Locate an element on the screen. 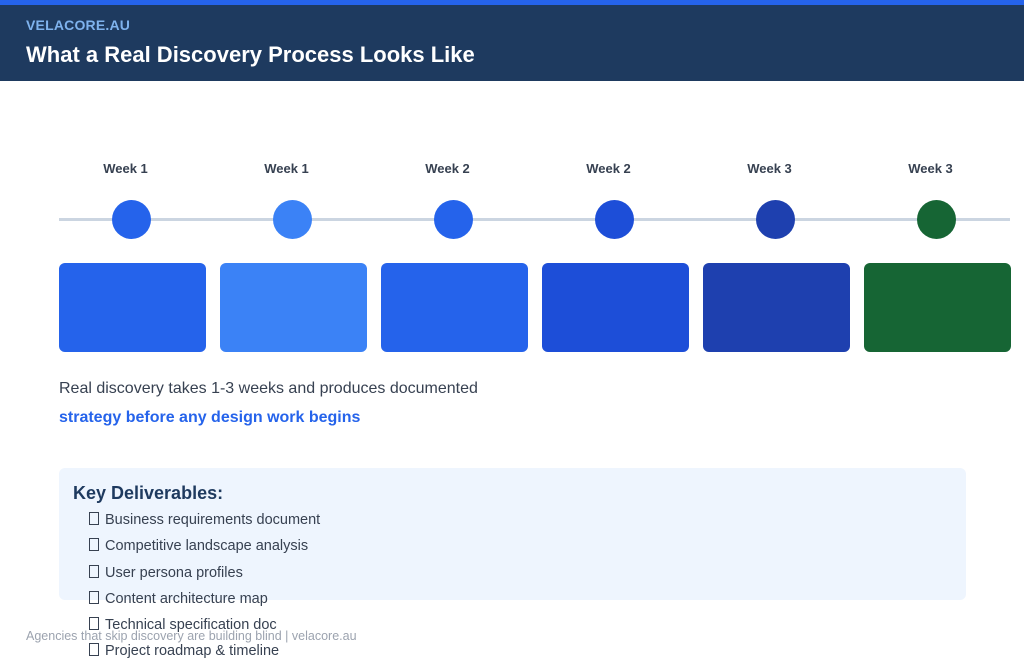 This screenshot has width=1024, height=668. timeline-line is located at coordinates (534, 219).